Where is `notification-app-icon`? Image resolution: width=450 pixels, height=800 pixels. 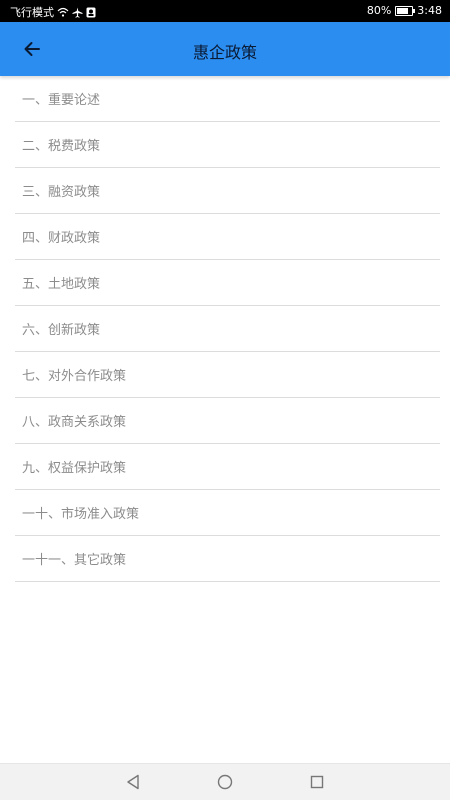 notification-app-icon is located at coordinates (91, 12).